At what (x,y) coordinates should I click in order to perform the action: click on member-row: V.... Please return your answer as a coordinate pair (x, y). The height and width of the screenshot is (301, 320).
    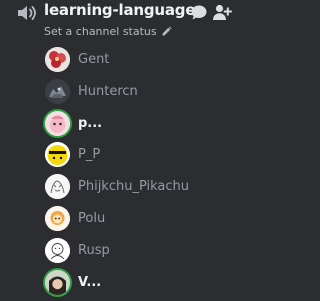
    Looking at the image, I should click on (120, 283).